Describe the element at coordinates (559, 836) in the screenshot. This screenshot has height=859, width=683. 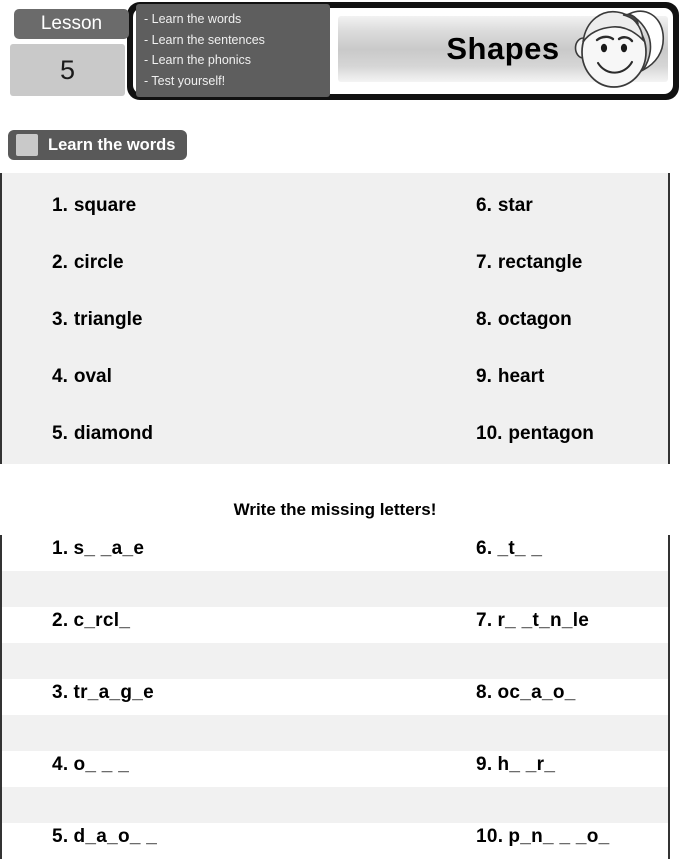
I see `exercise-item-prompt: p_n_ _ _o_` at that location.